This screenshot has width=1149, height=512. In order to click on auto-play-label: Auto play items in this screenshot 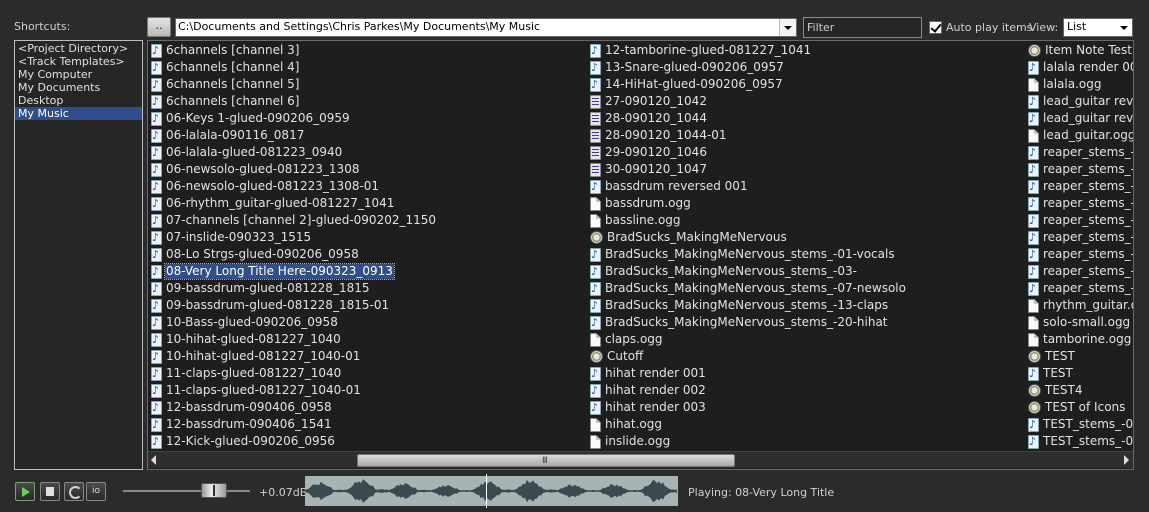, I will do `click(989, 27)`.